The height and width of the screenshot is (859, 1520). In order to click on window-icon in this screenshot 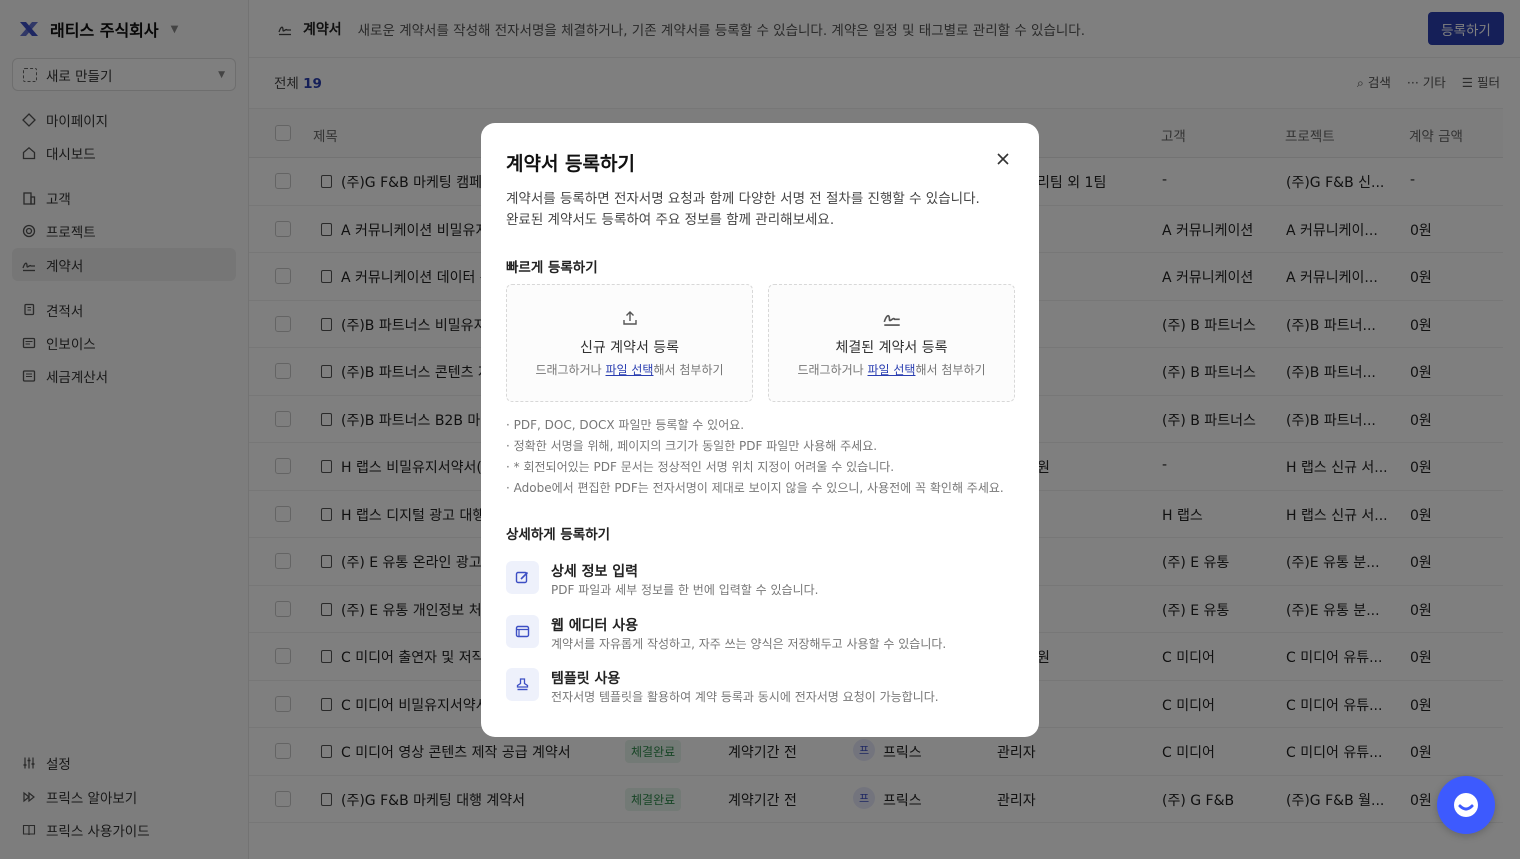, I will do `click(522, 631)`.